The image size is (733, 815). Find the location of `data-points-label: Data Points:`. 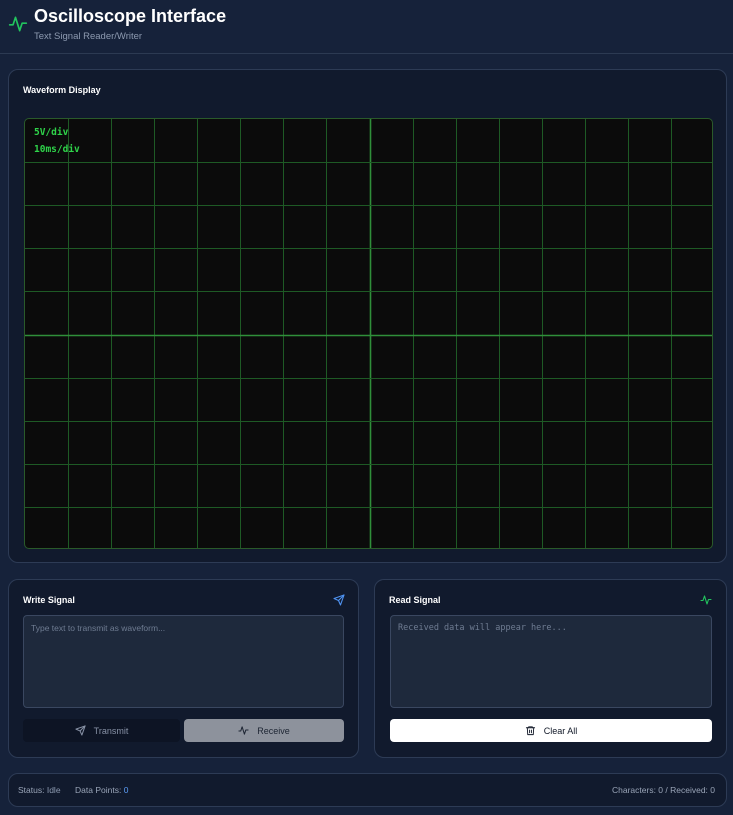

data-points-label: Data Points: is located at coordinates (98, 790).